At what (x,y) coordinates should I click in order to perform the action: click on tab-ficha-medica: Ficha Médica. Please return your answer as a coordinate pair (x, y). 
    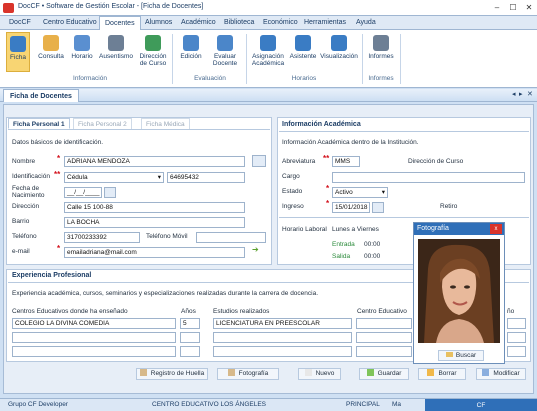
    Looking at the image, I should click on (165, 123).